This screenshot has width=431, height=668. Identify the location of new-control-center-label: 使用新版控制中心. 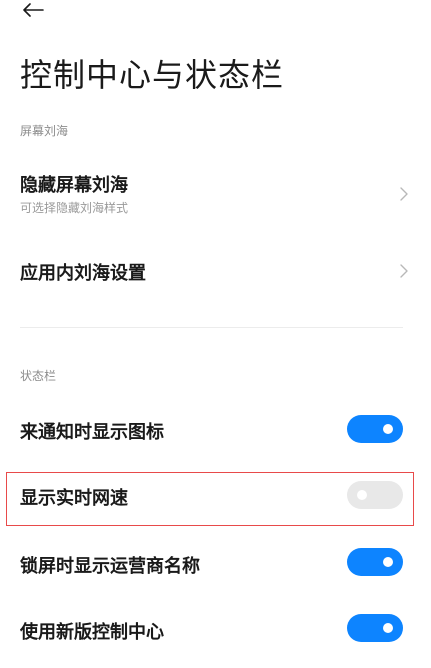
(92, 632).